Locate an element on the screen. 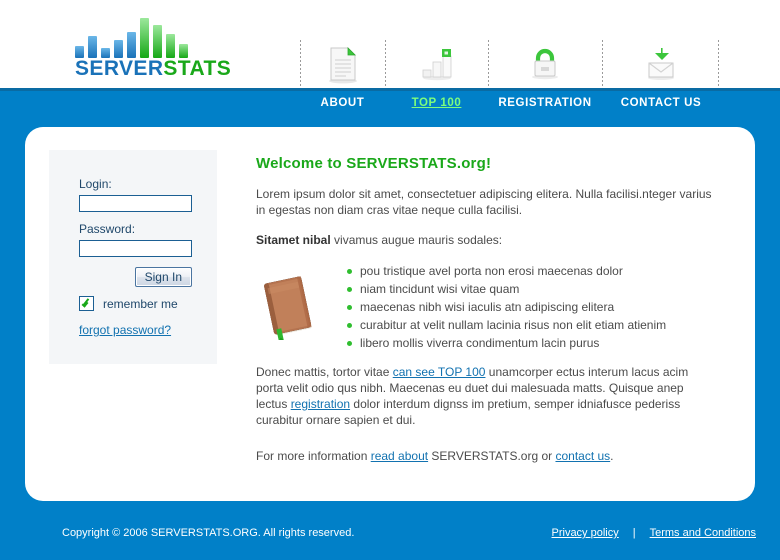  signin-row: Sign In is located at coordinates (135, 277).